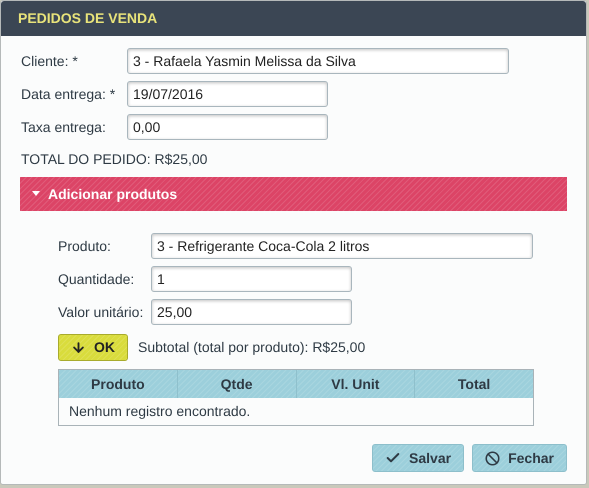  What do you see at coordinates (519, 458) in the screenshot?
I see `close-button: Fechar` at bounding box center [519, 458].